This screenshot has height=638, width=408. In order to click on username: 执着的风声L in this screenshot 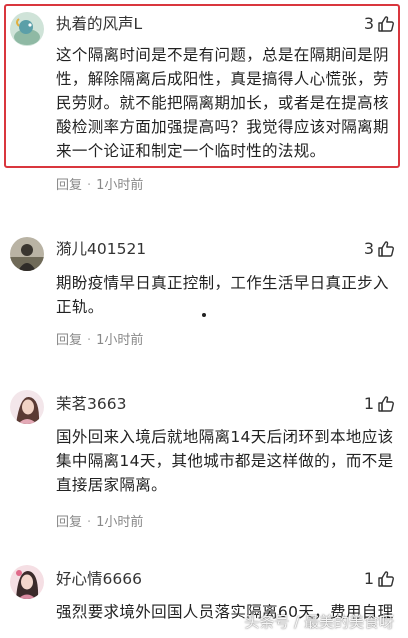, I will do `click(99, 24)`.